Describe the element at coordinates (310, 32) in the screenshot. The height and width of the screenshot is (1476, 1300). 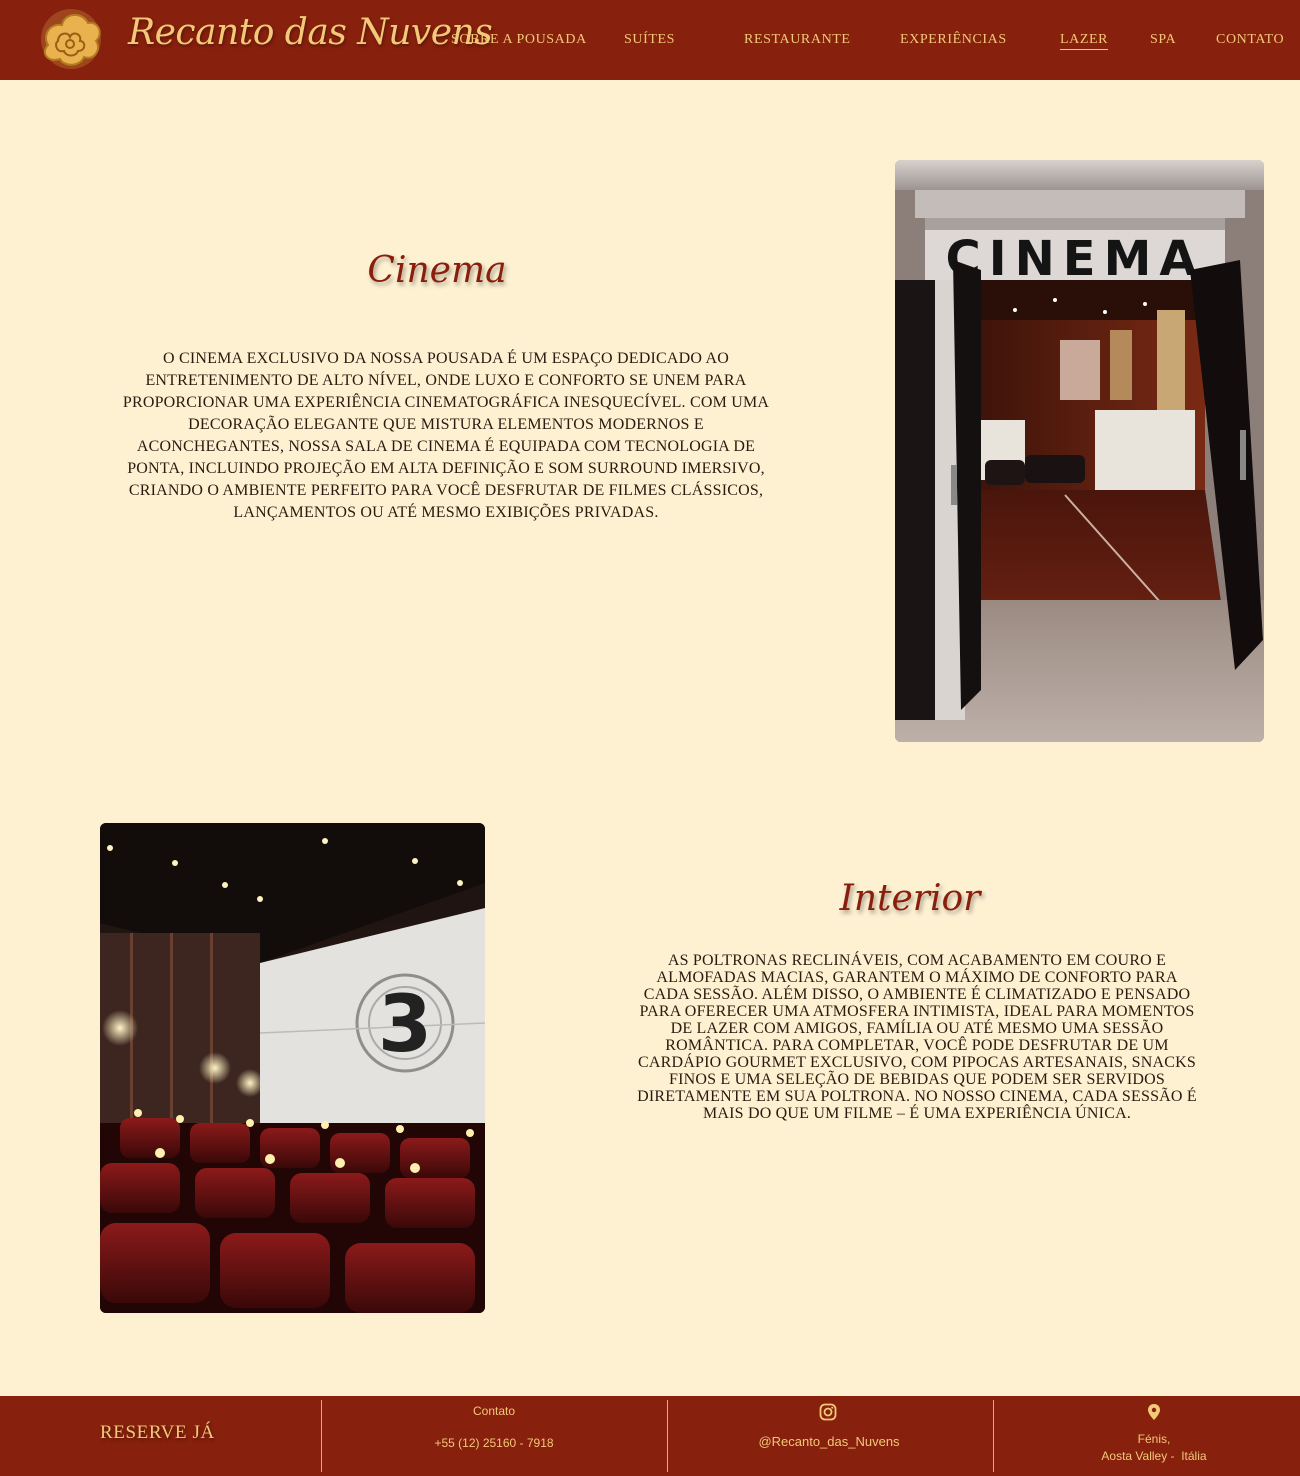
I see `brand-name: Recanto das Nuvens` at that location.